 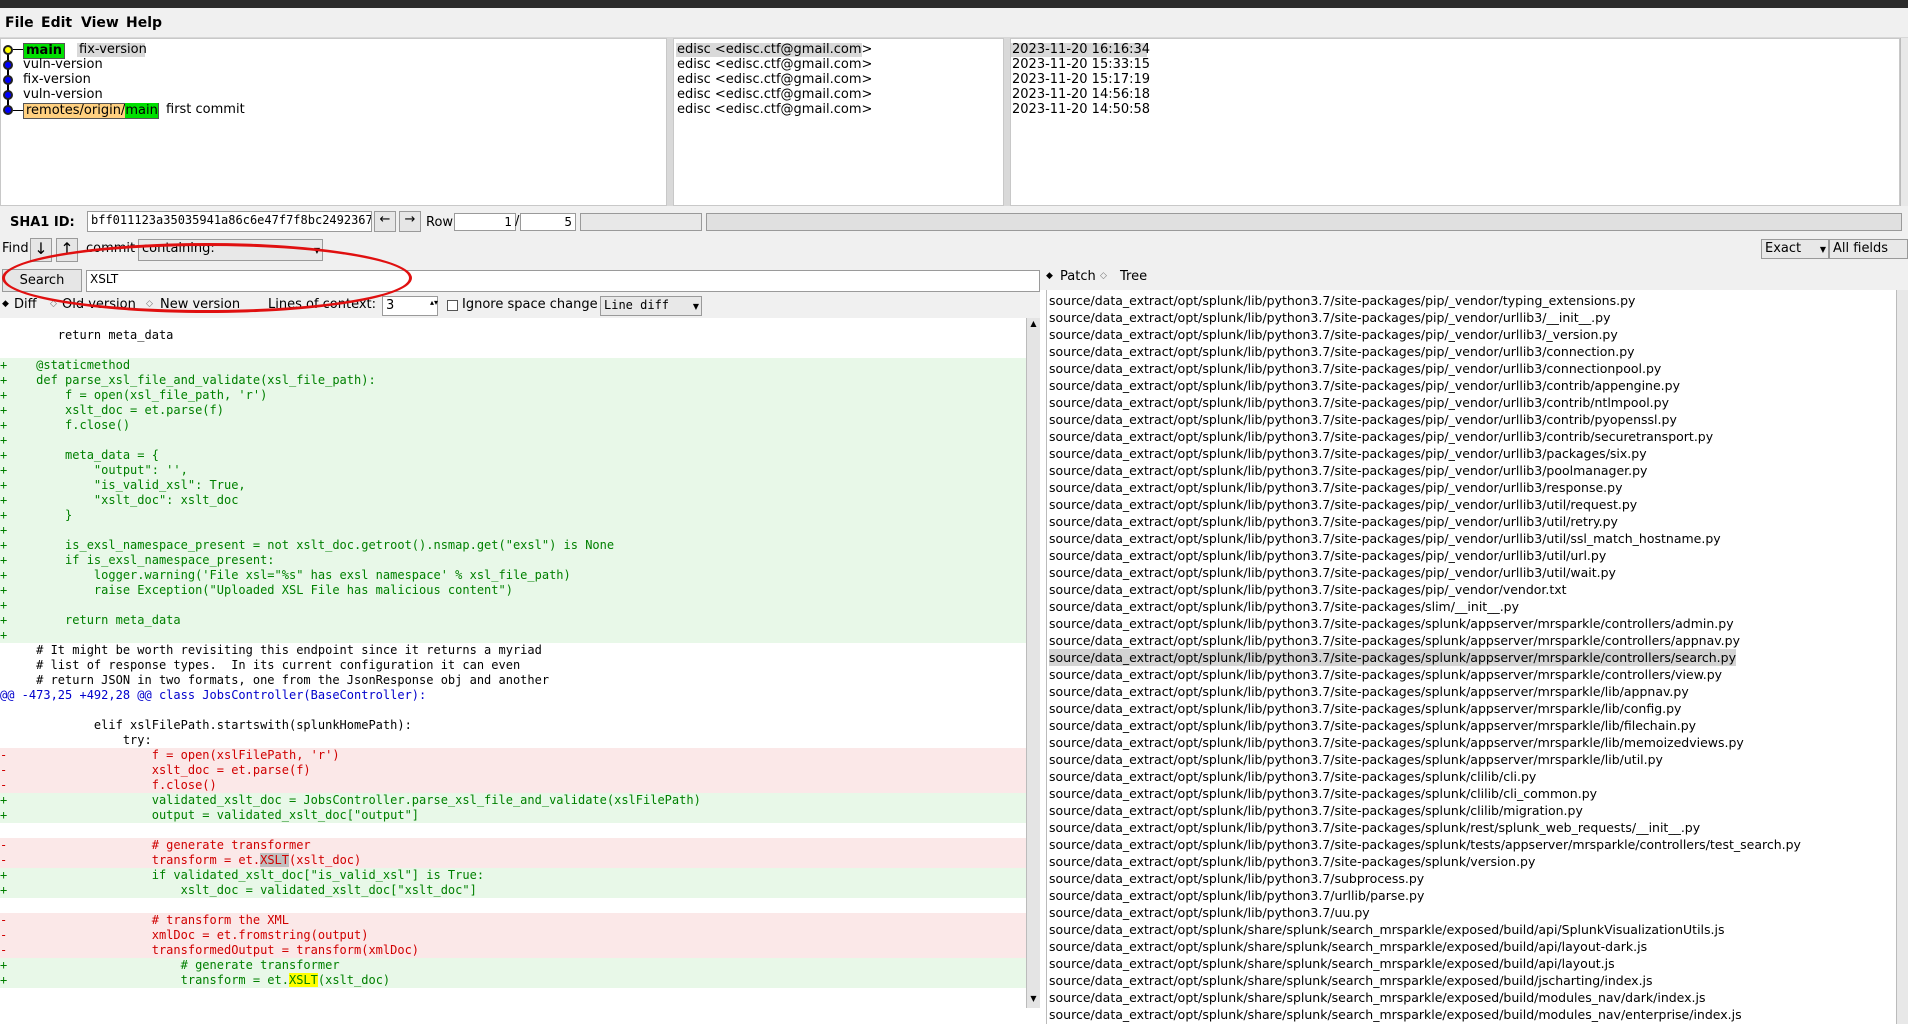 I want to click on date-entry: 2023-11-20 16:16:34, so click(x=1081, y=49).